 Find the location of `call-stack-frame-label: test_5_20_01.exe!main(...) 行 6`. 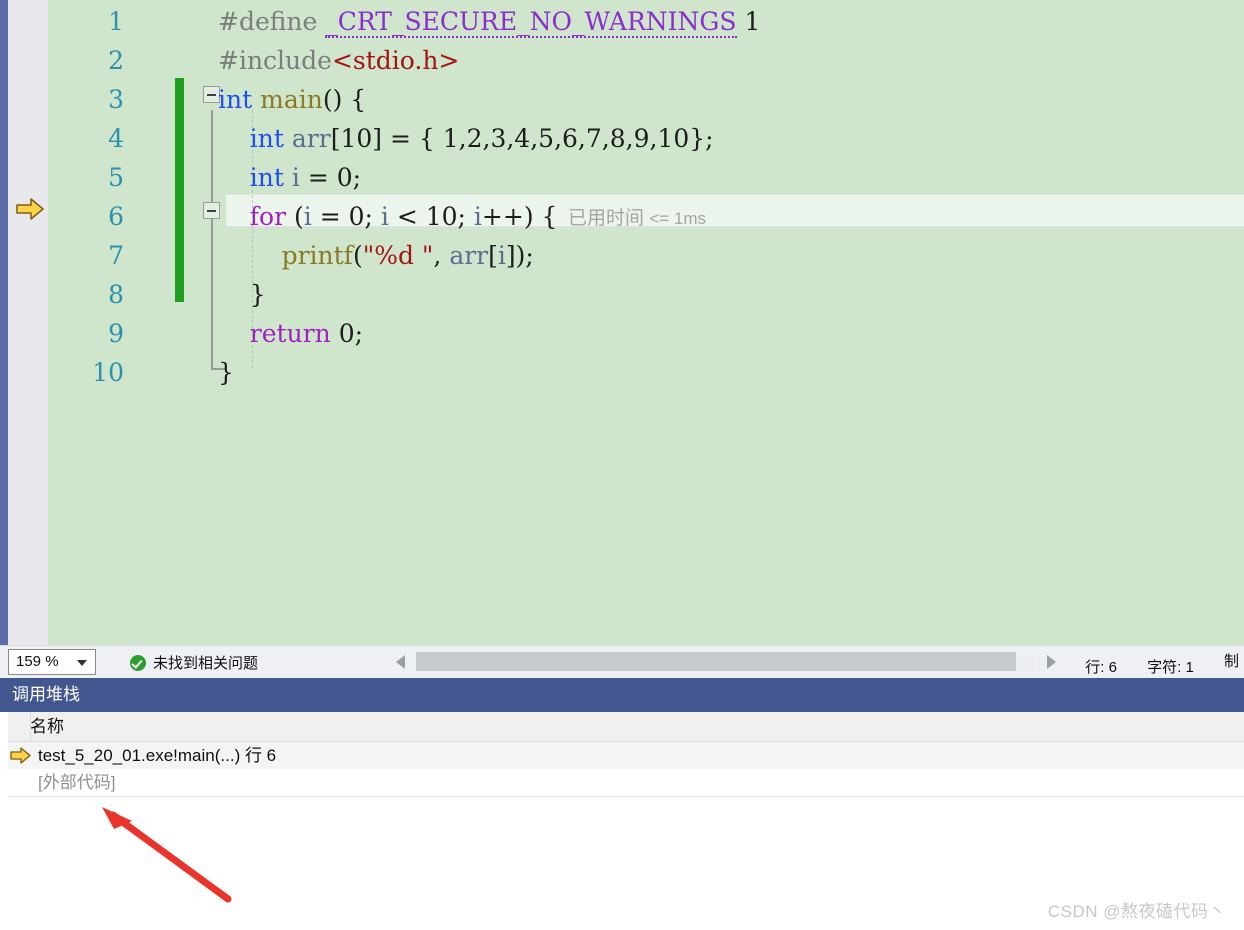

call-stack-frame-label: test_5_20_01.exe!main(...) 行 6 is located at coordinates (157, 755).